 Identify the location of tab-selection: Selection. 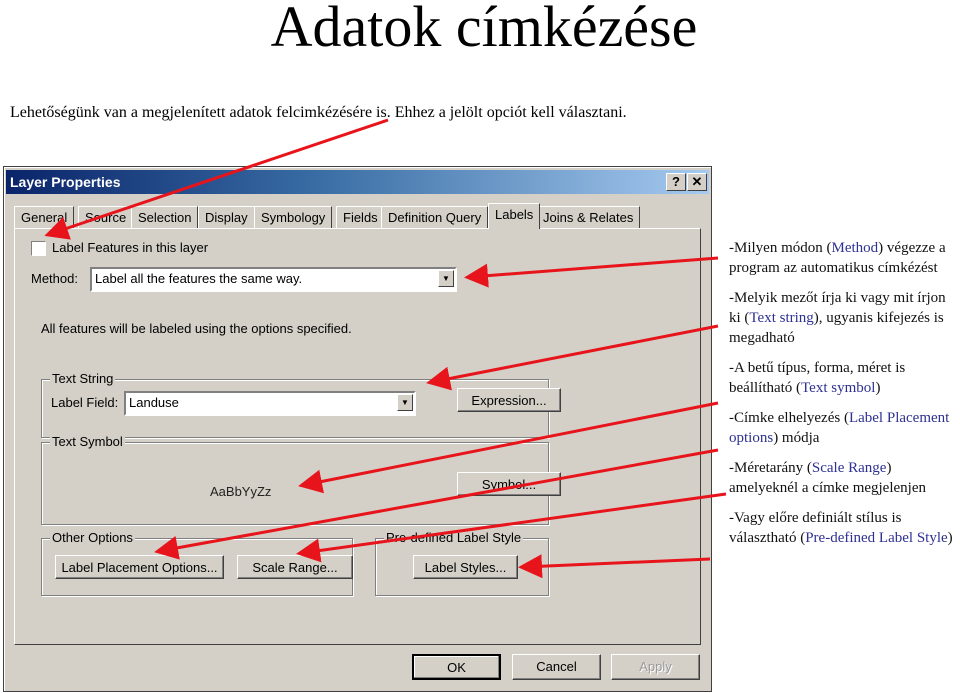
(165, 217).